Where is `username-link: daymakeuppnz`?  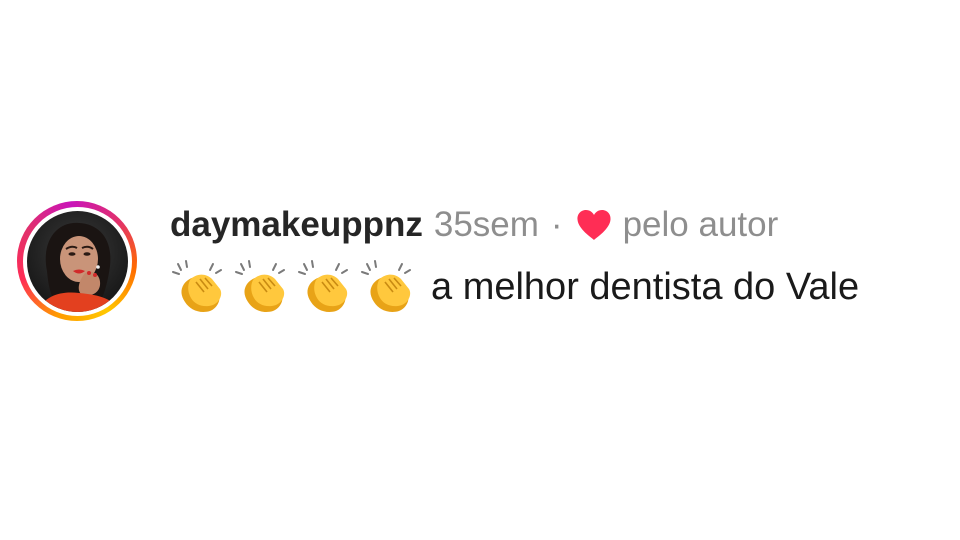 username-link: daymakeuppnz is located at coordinates (296, 225).